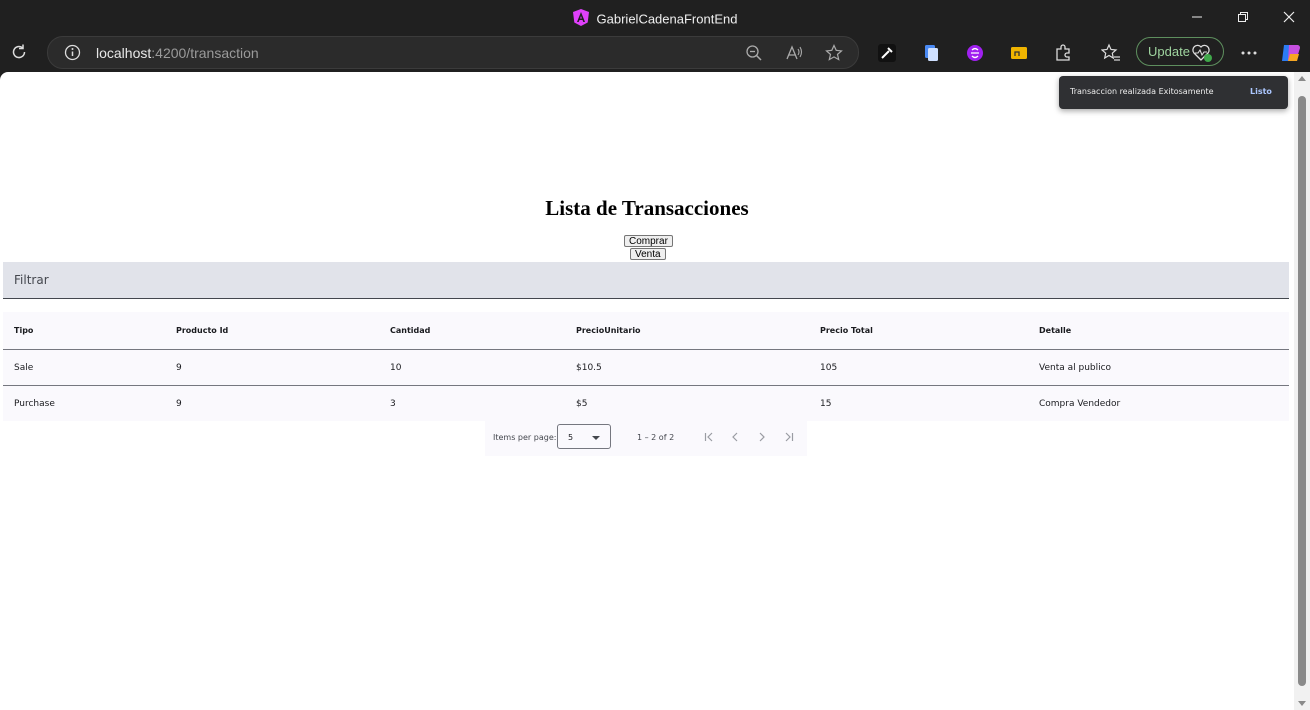 This screenshot has height=710, width=1310. What do you see at coordinates (829, 367) in the screenshot?
I see `cell-precio-total: 105` at bounding box center [829, 367].